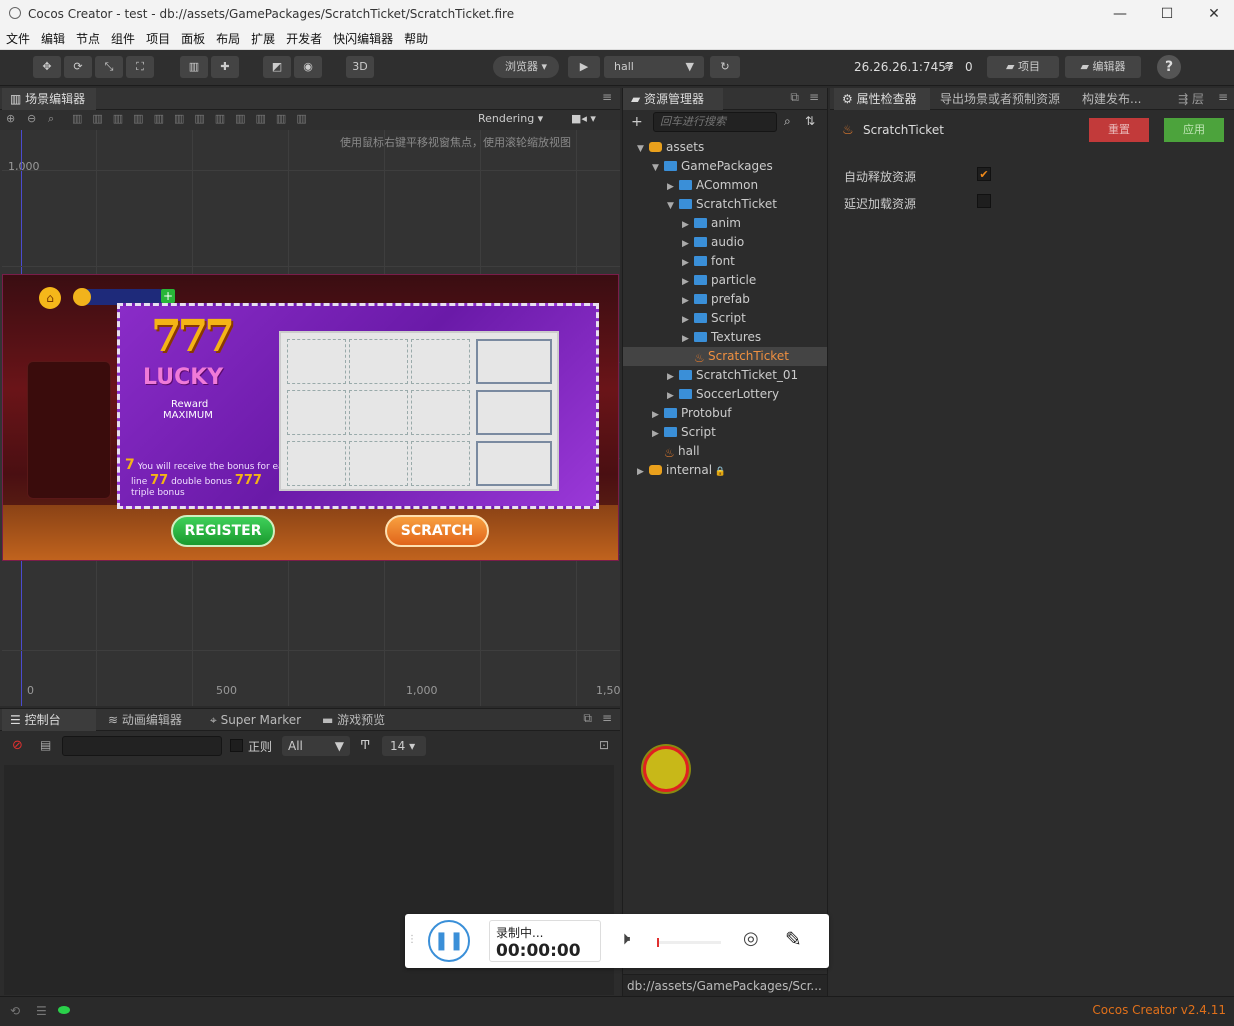 The width and height of the screenshot is (1234, 1026). I want to click on tab-game-preview: ▬ 游戏预览, so click(353, 720).